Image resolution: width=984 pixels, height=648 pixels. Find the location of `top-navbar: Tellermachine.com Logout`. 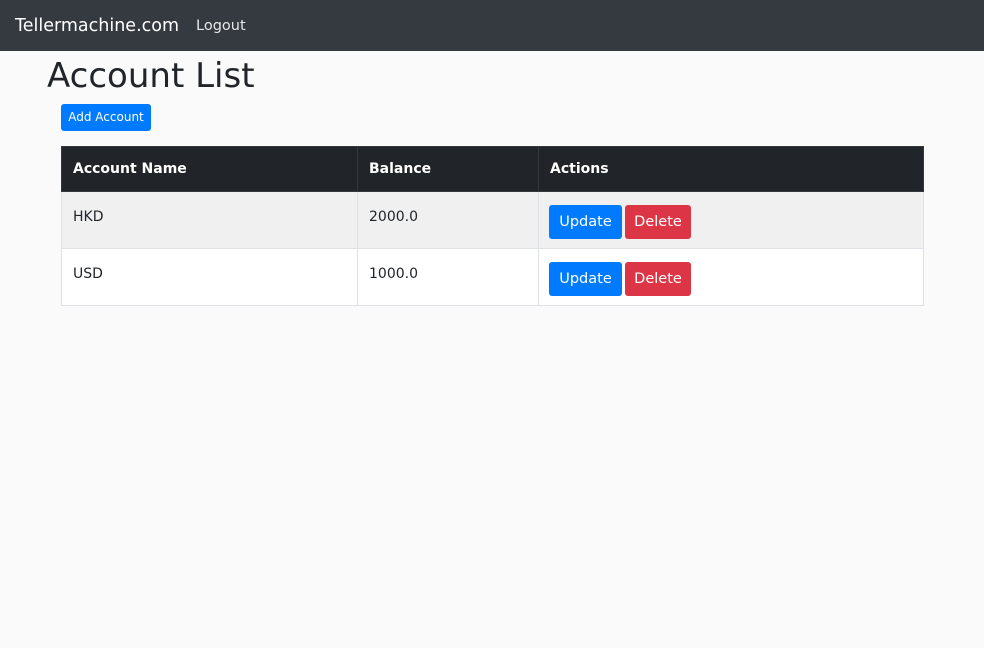

top-navbar: Tellermachine.com Logout is located at coordinates (492, 25).